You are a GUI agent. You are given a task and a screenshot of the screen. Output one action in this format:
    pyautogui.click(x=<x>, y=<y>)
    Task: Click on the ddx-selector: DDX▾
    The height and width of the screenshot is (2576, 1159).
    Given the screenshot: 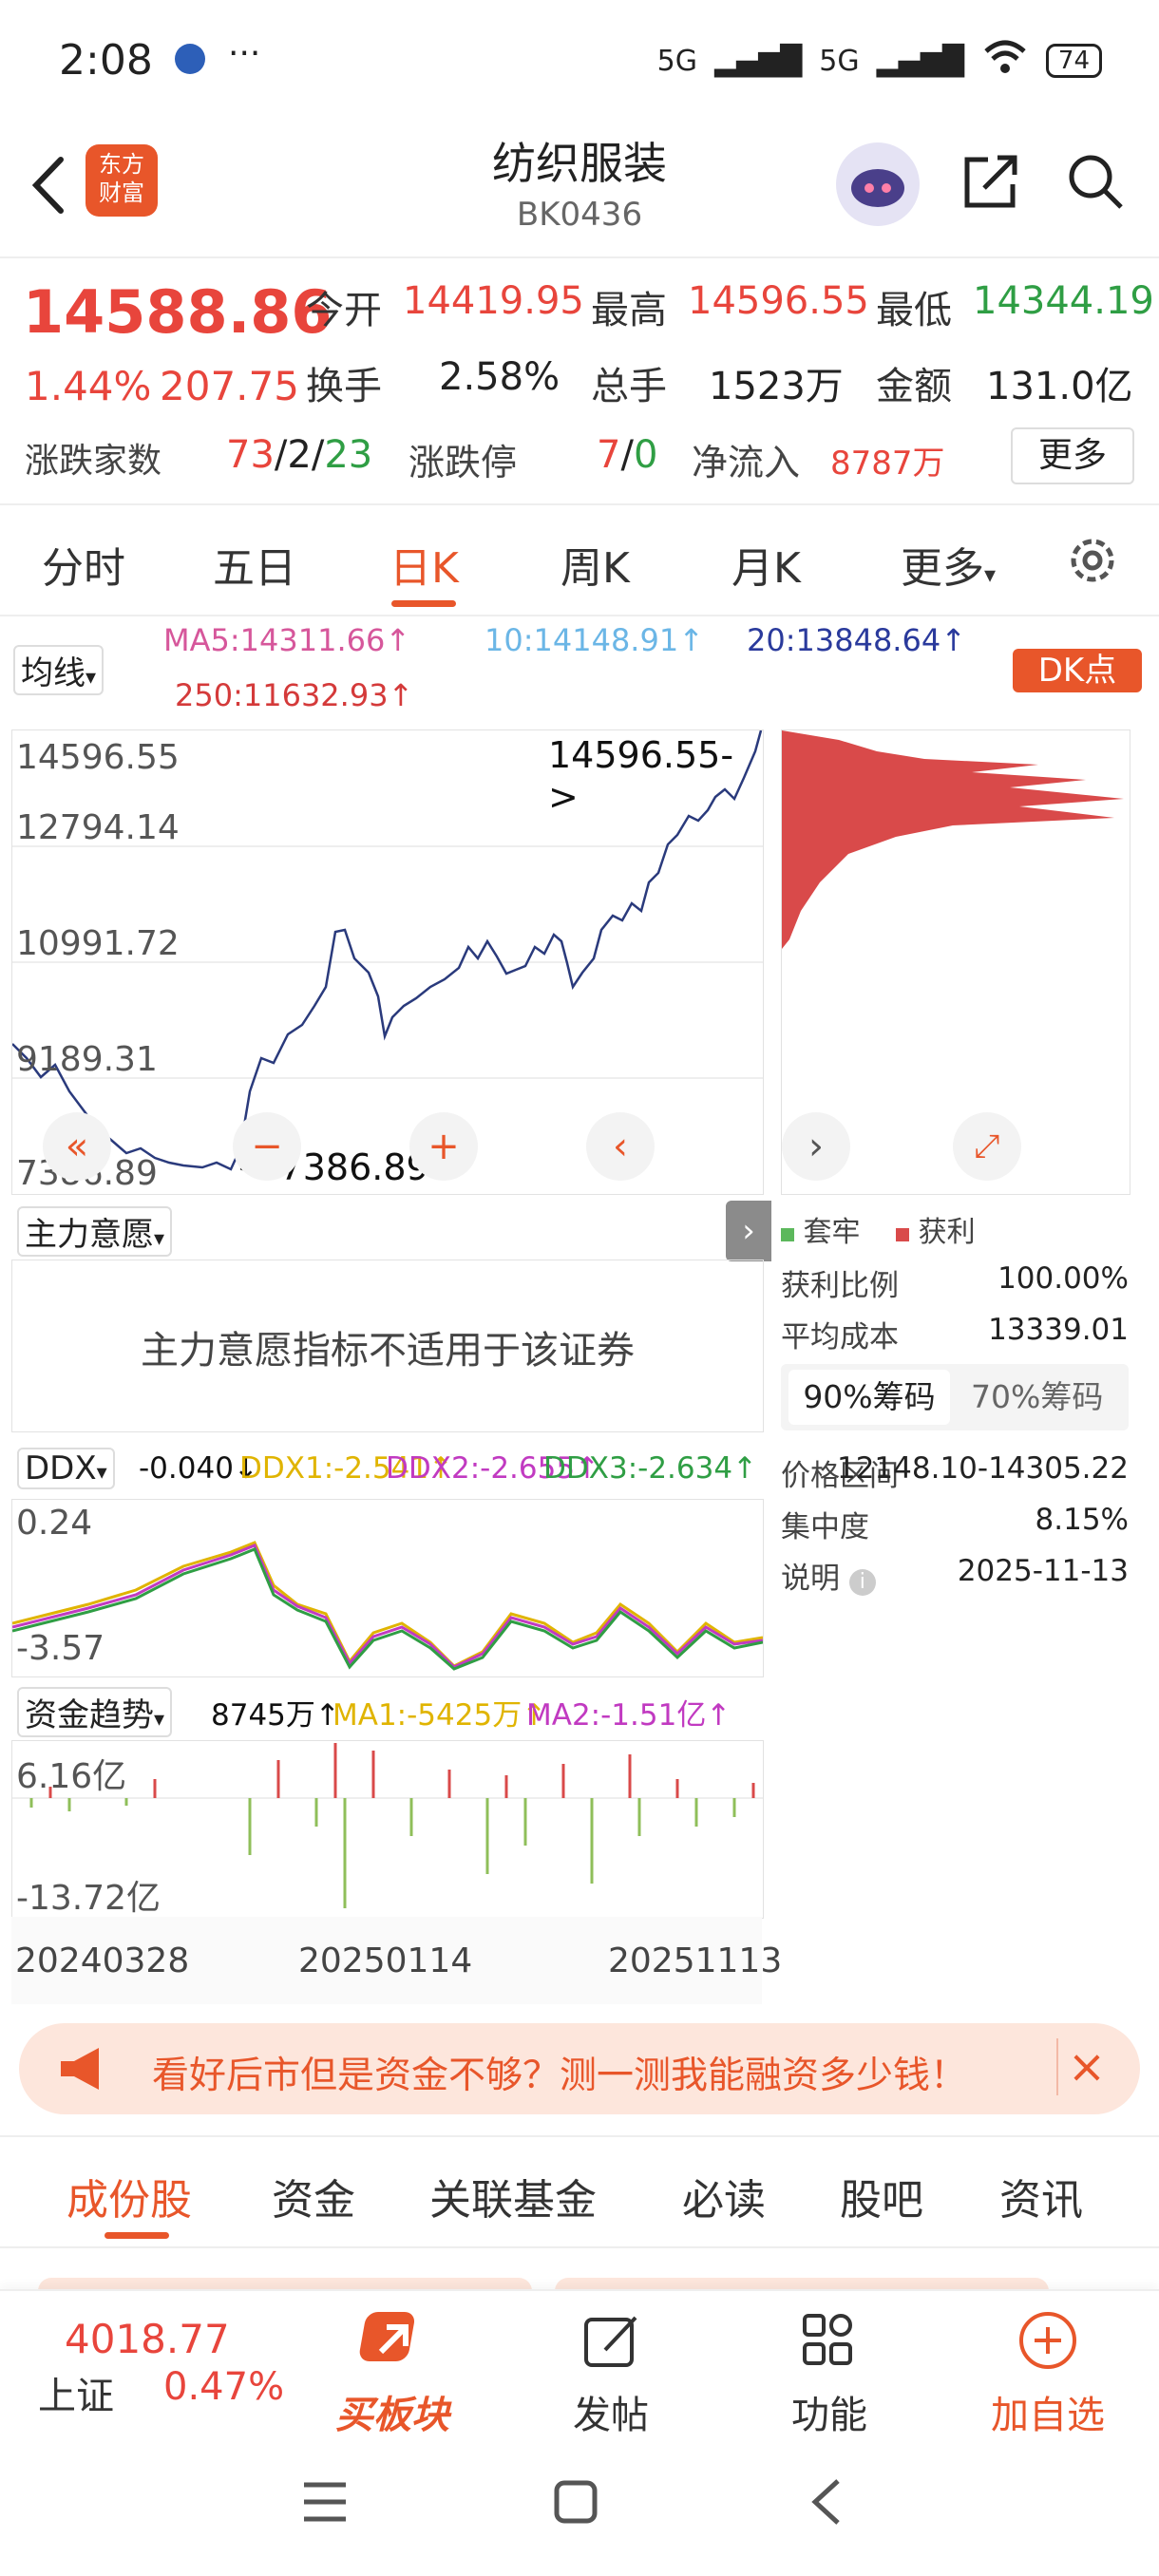 What is the action you would take?
    pyautogui.click(x=66, y=1468)
    